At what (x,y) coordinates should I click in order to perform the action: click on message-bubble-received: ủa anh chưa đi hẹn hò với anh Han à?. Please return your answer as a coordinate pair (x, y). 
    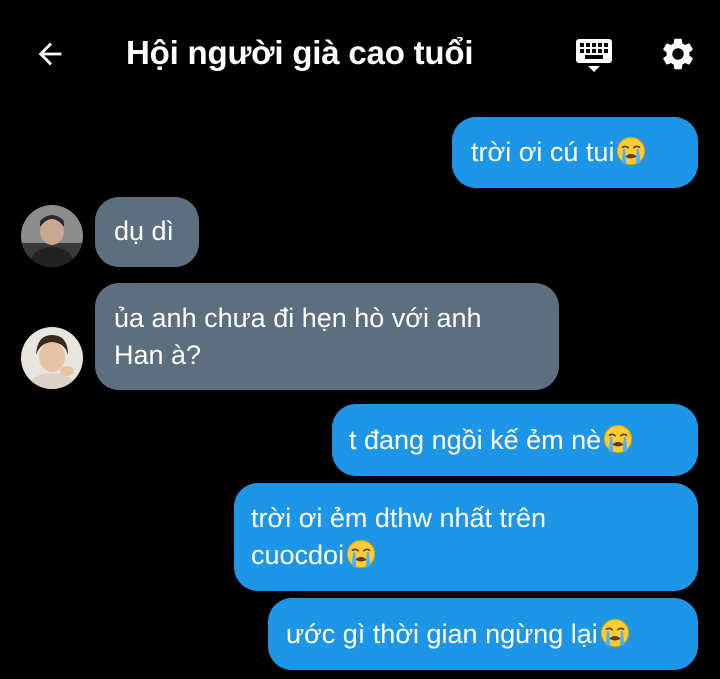
    Looking at the image, I should click on (327, 336).